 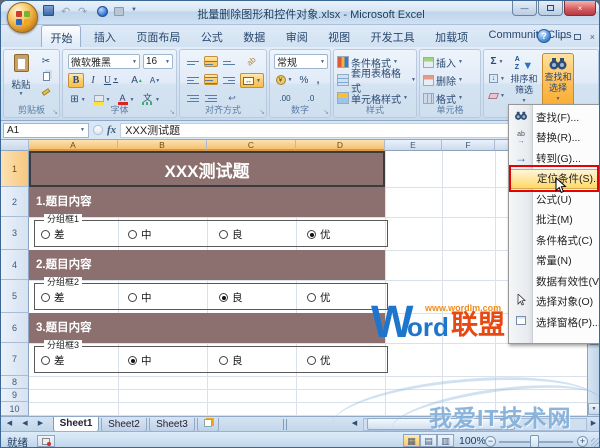 What do you see at coordinates (304, 80) in the screenshot?
I see `percent-icon: %` at bounding box center [304, 80].